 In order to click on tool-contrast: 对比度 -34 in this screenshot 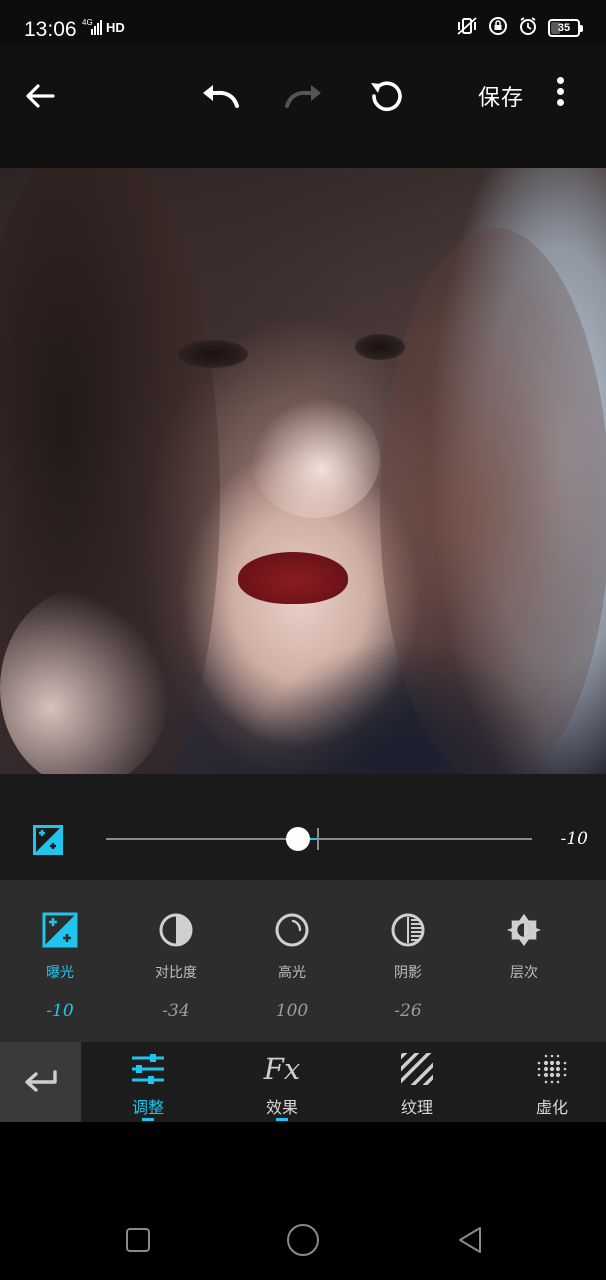, I will do `click(176, 961)`.